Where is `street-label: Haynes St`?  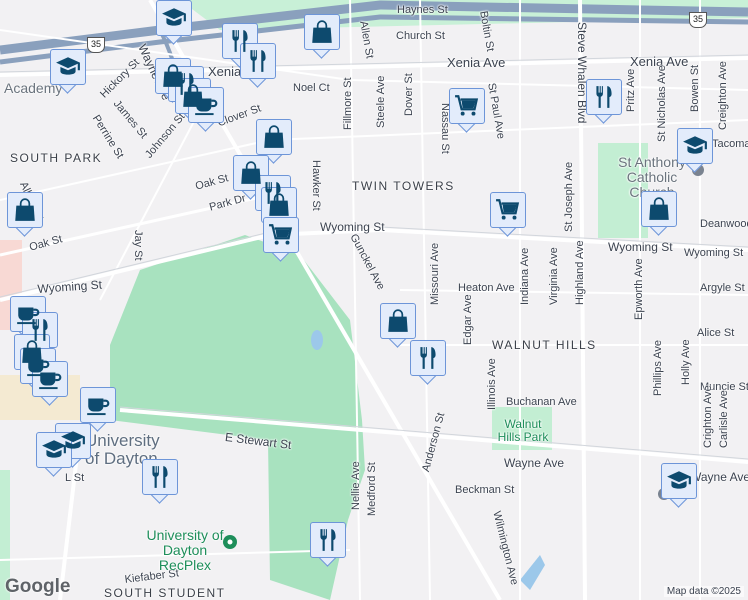 street-label: Haynes St is located at coordinates (422, 10).